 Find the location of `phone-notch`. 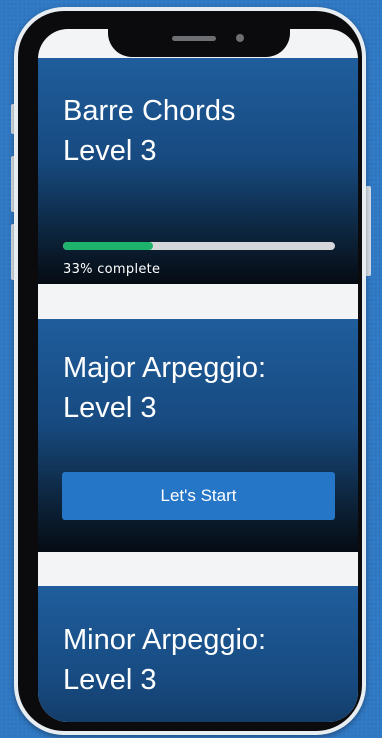

phone-notch is located at coordinates (199, 38).